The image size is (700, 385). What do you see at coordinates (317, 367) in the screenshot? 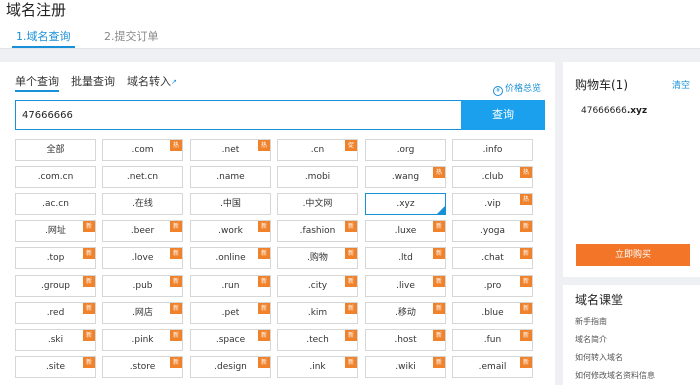
I see `suffix-option: .ink 新` at bounding box center [317, 367].